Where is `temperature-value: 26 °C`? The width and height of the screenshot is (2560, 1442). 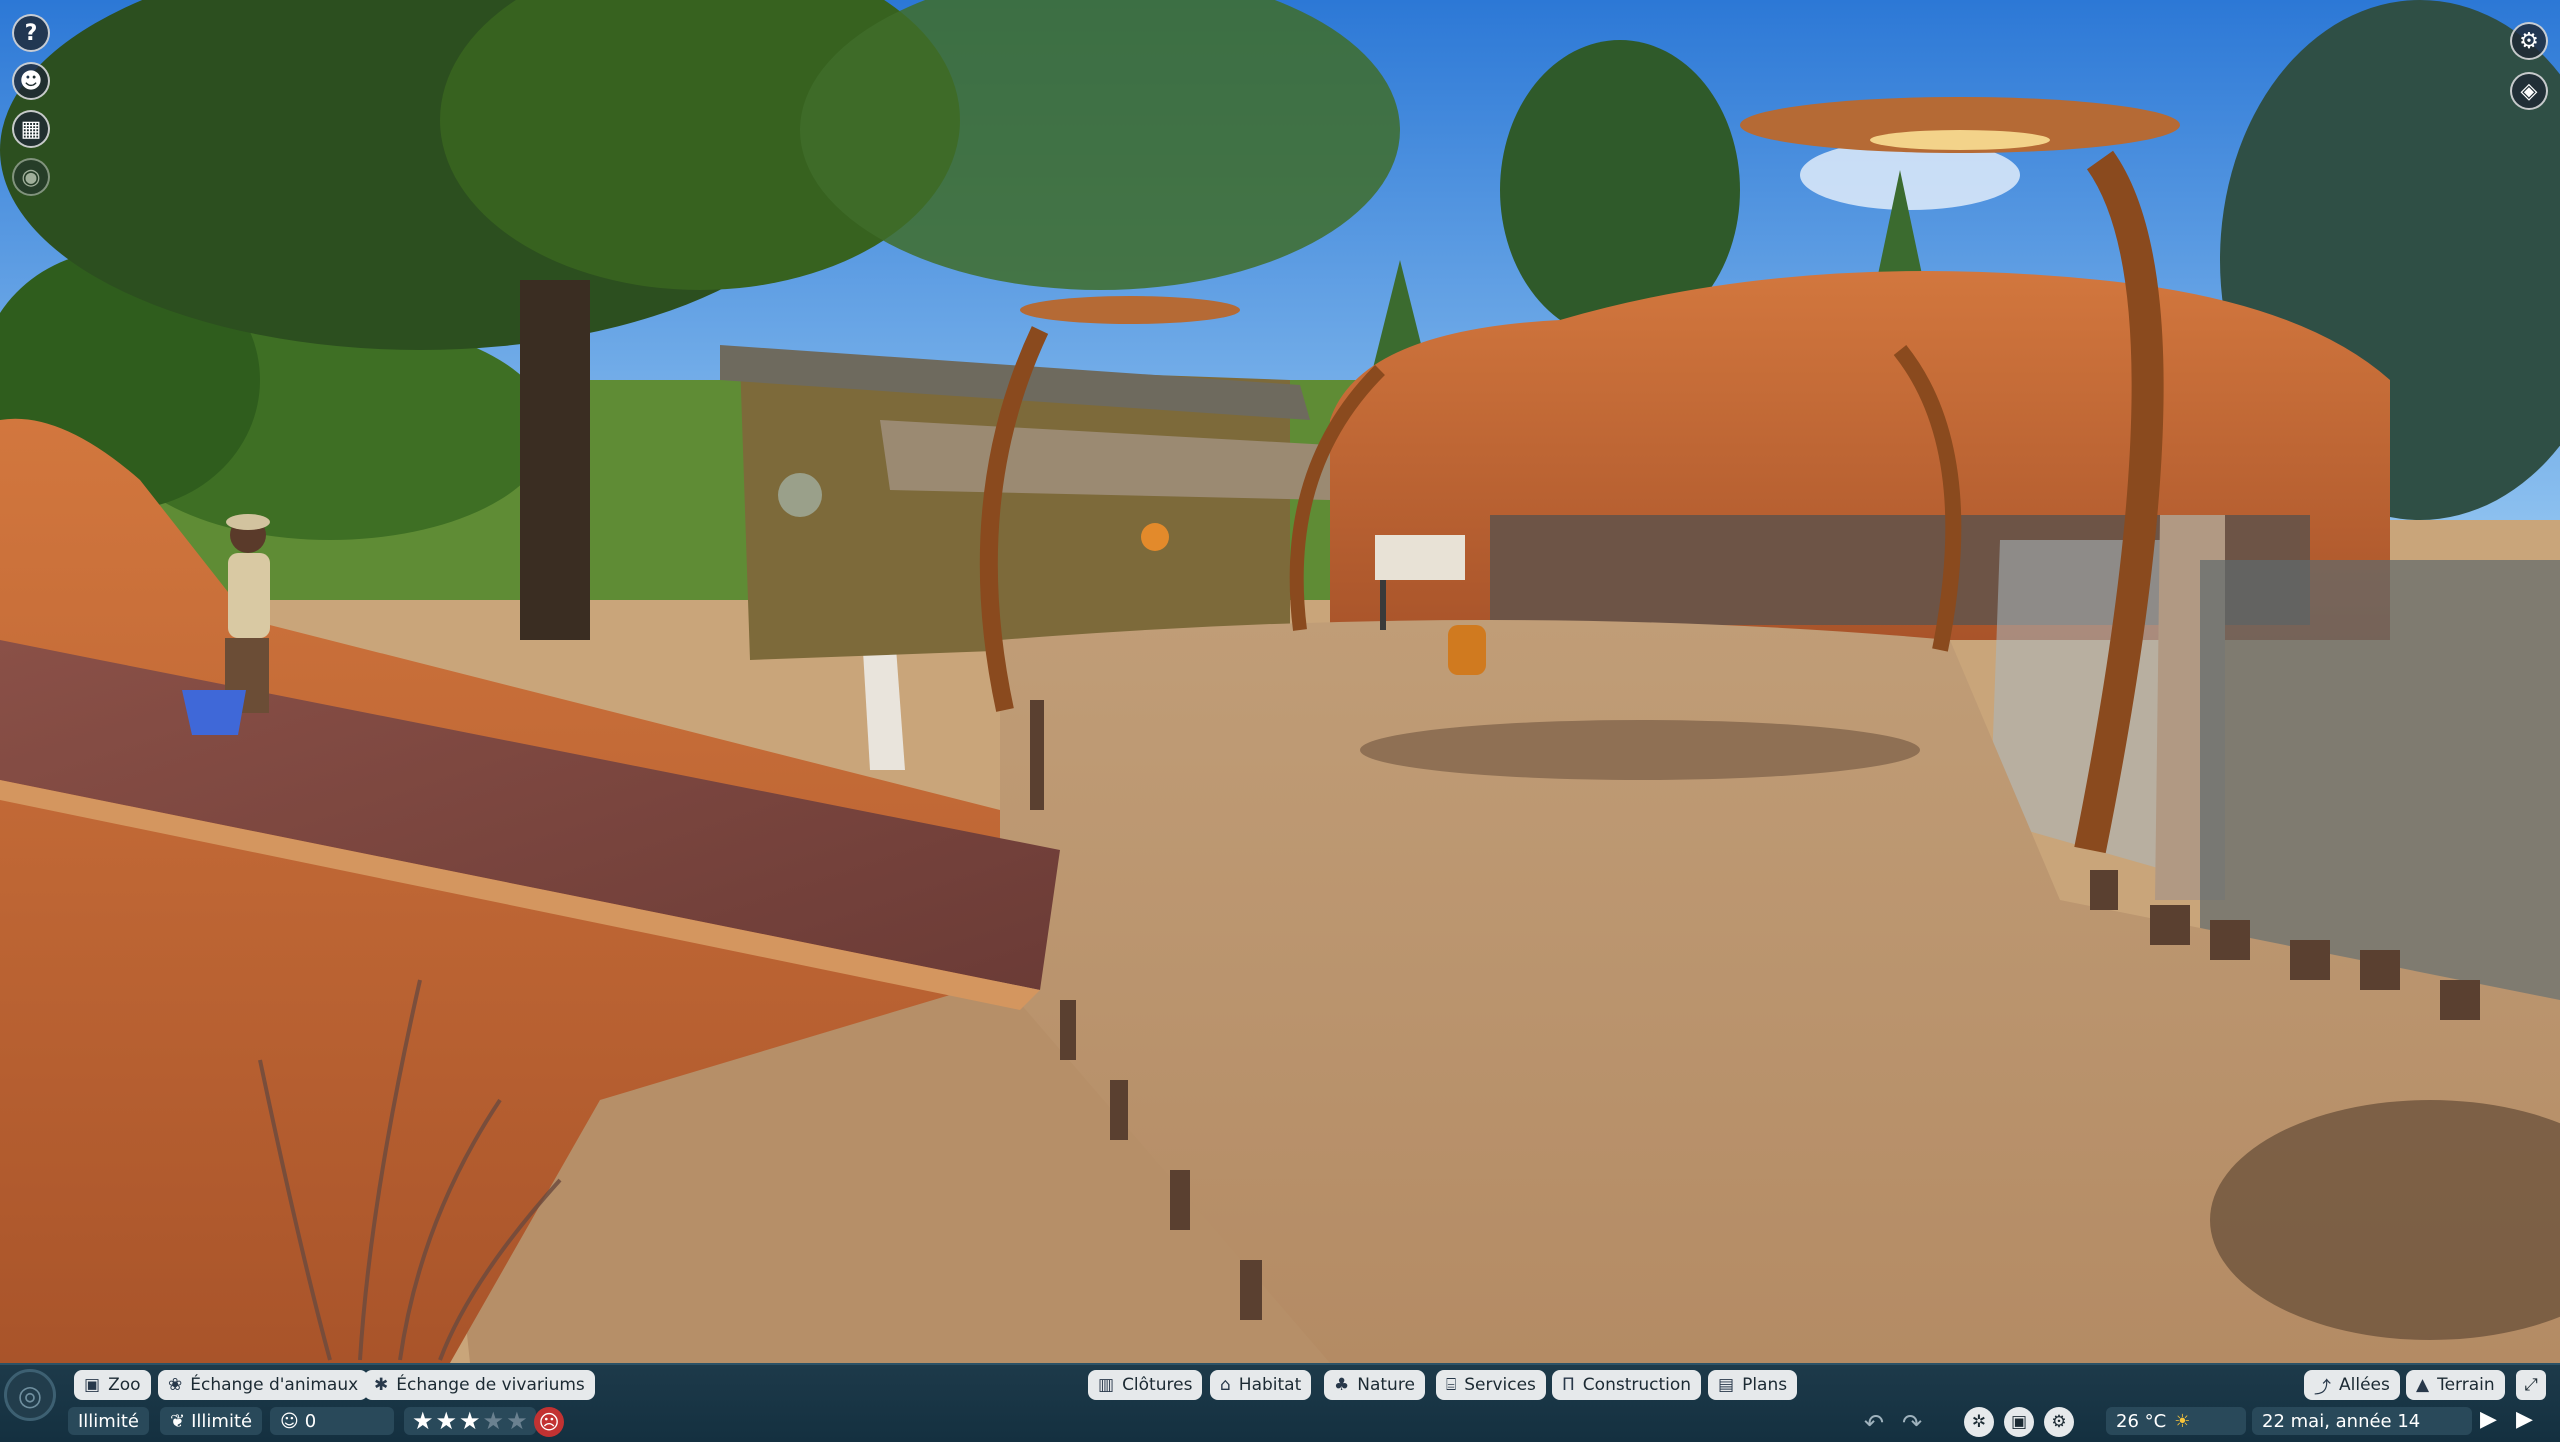
temperature-value: 26 °C is located at coordinates (2141, 1421).